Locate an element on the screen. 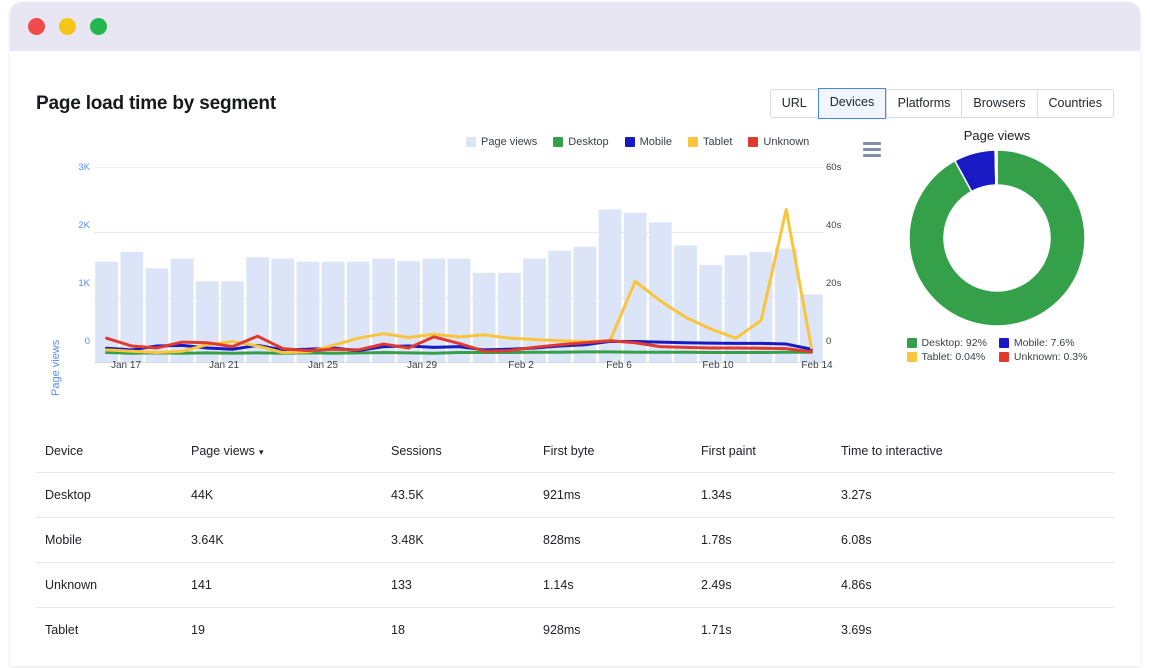 This screenshot has width=1150, height=668. segment-tabs: URL Devices Platforms Browsers Countries is located at coordinates (941, 103).